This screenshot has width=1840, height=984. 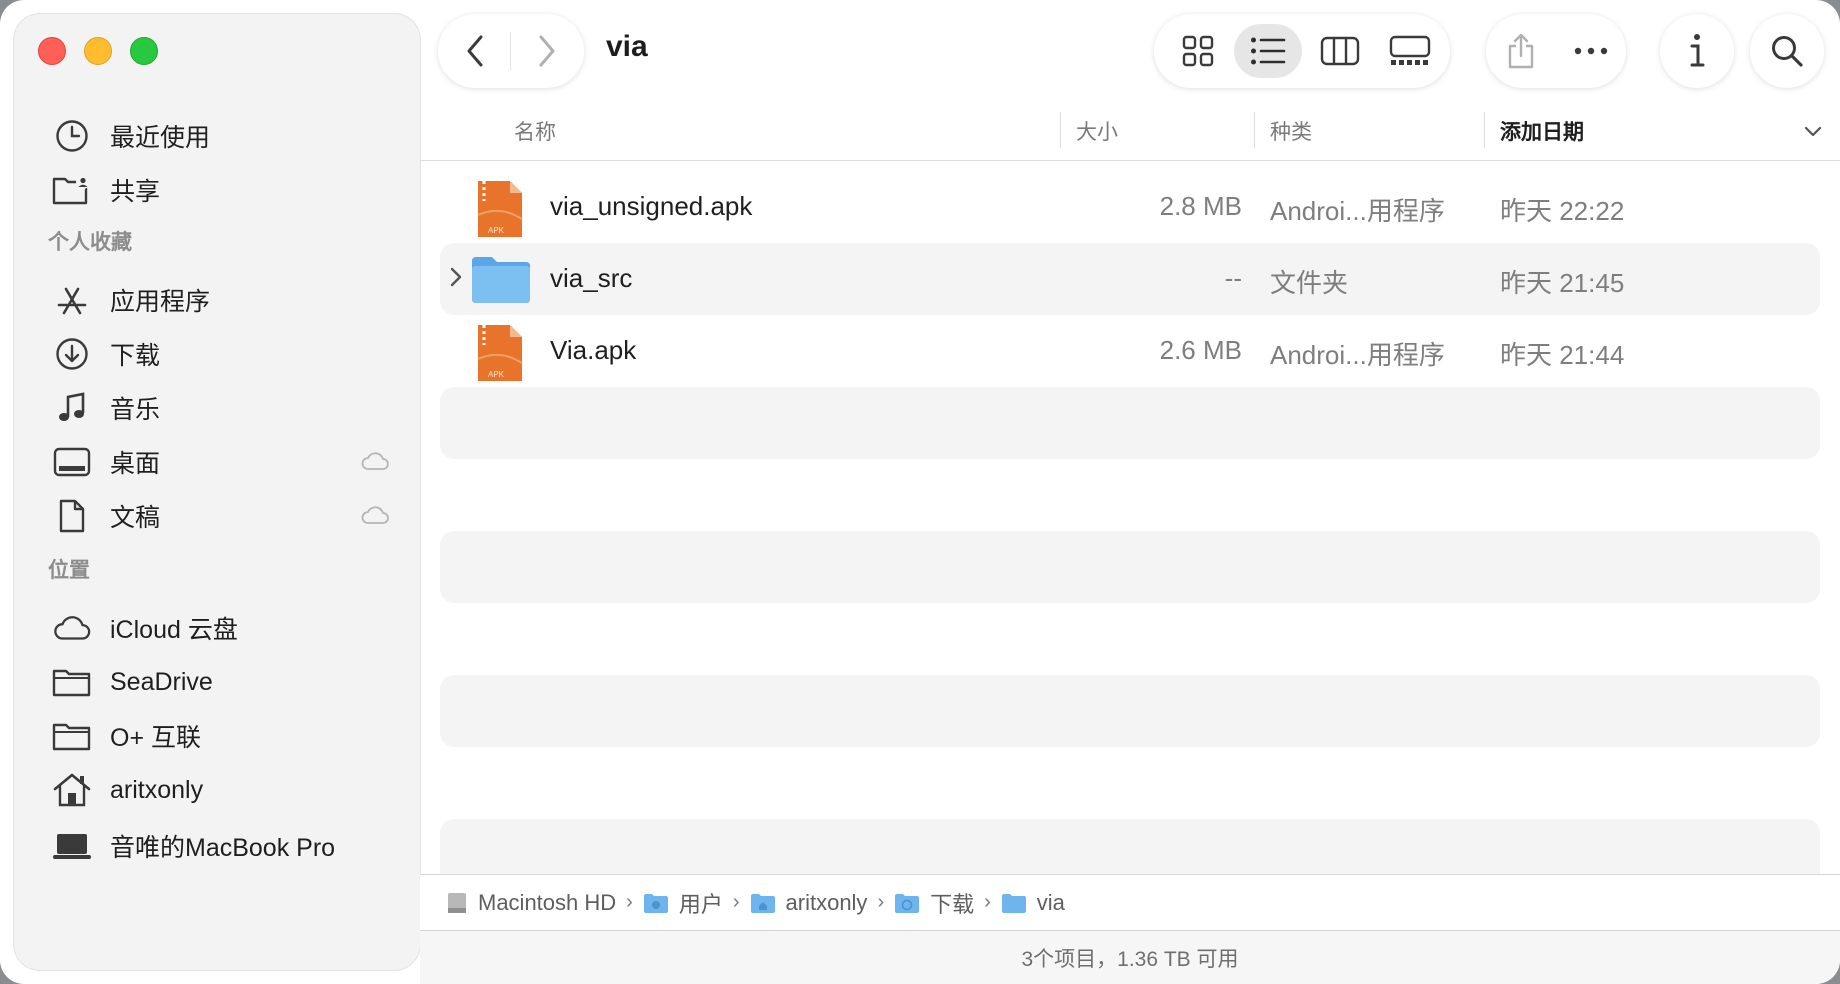 I want to click on list-view-button, so click(x=1268, y=51).